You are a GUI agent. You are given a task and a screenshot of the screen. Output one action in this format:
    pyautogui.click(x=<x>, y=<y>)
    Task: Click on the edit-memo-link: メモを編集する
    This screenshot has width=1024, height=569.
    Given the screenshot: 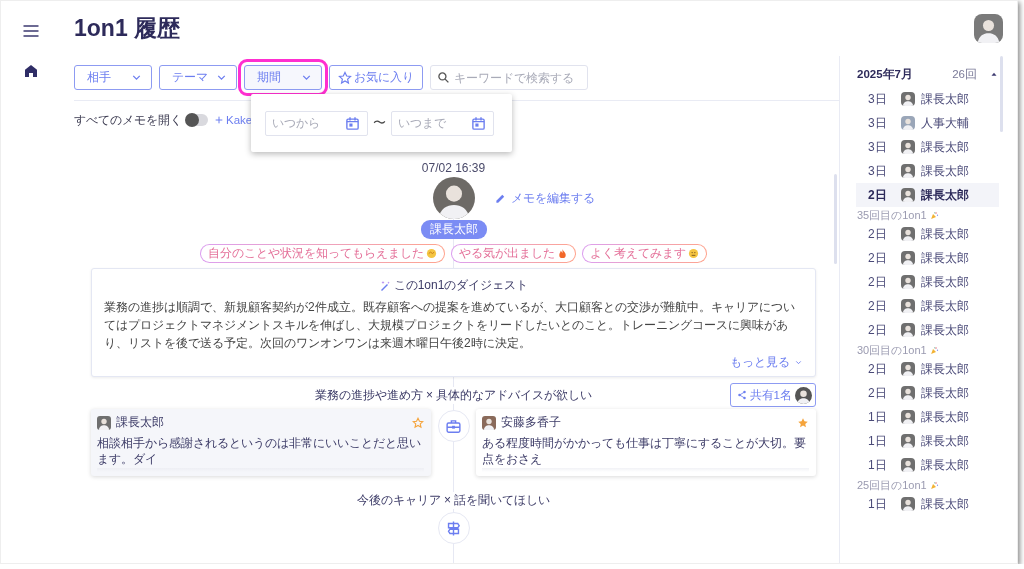 What is the action you would take?
    pyautogui.click(x=545, y=198)
    